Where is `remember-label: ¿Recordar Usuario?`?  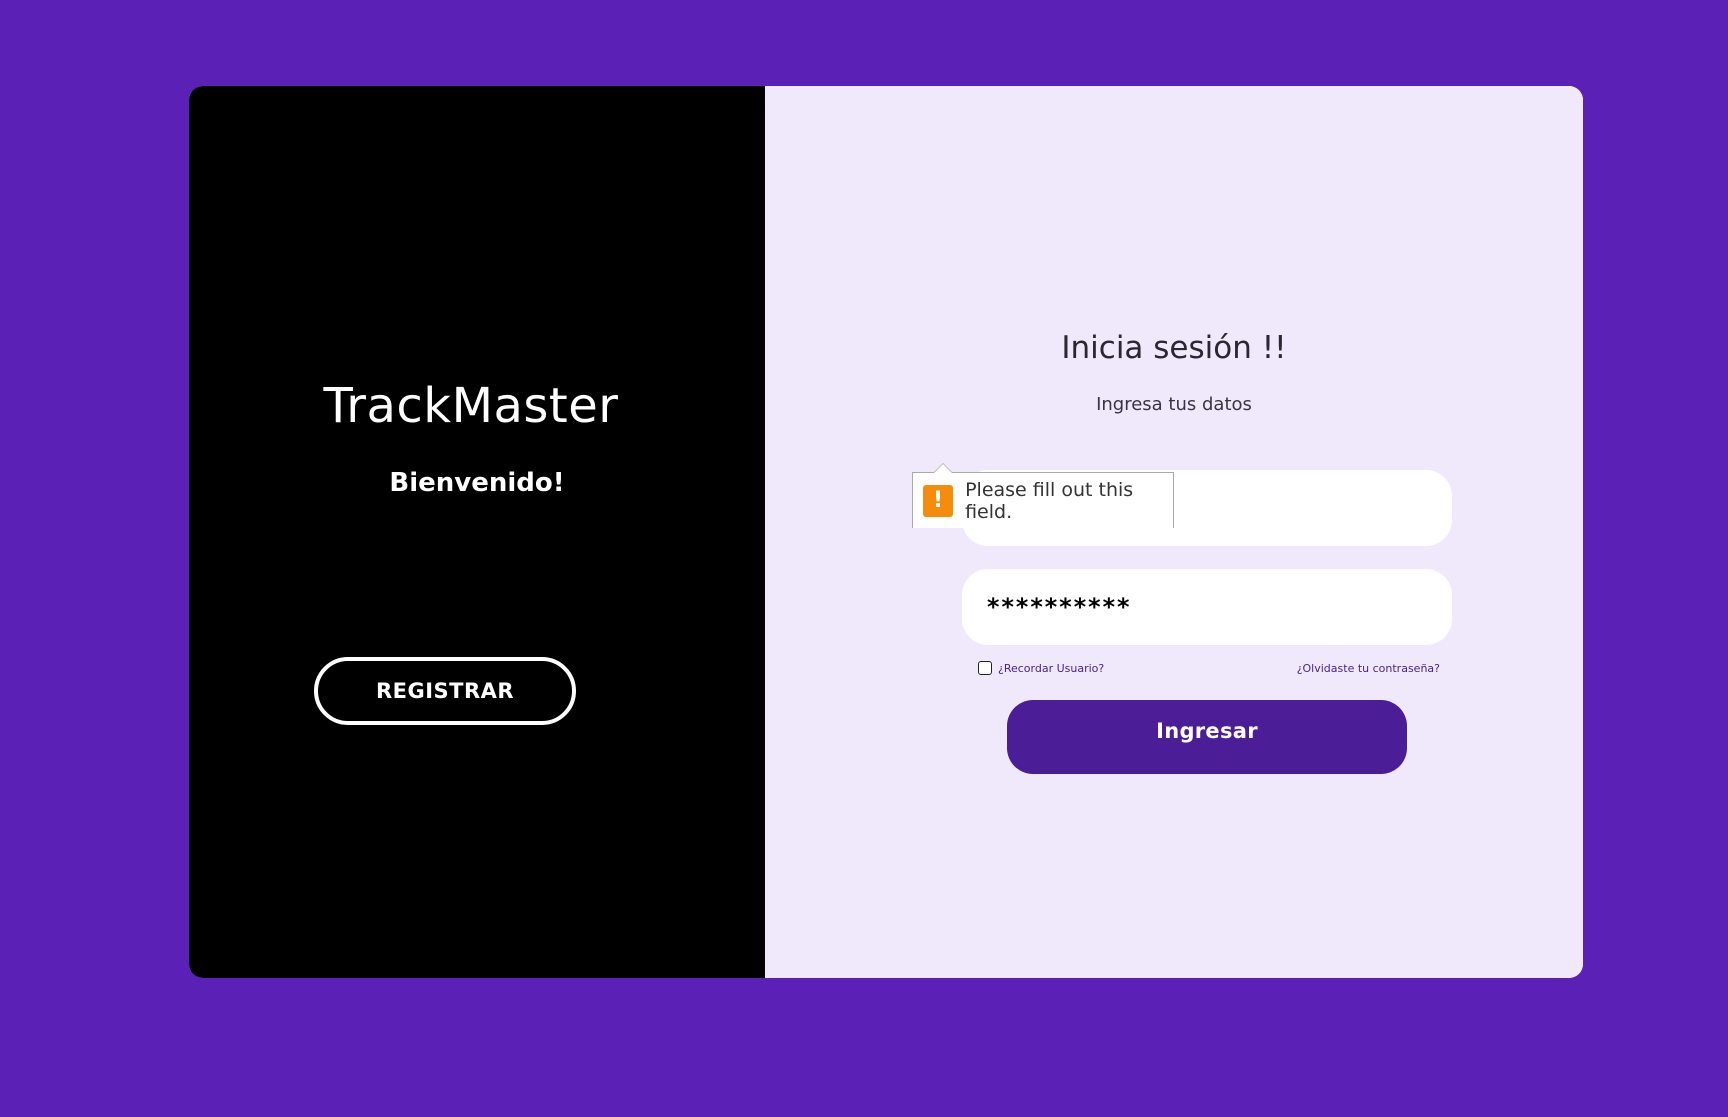
remember-label: ¿Recordar Usuario? is located at coordinates (1051, 668).